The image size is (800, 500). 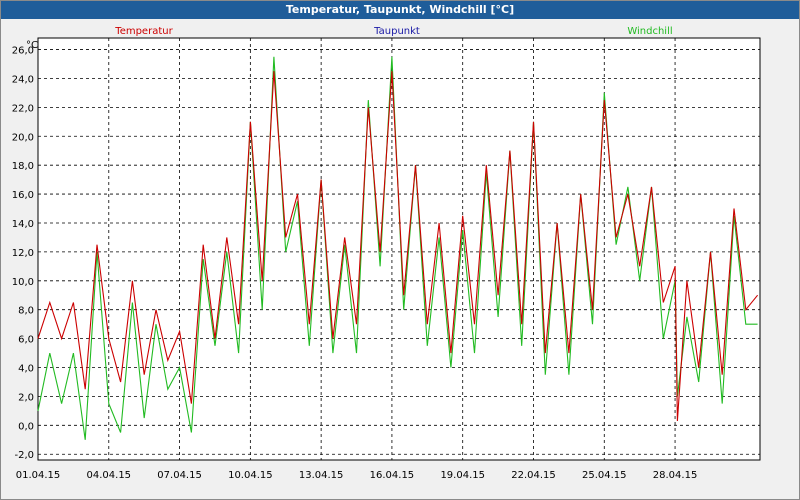 What do you see at coordinates (675, 475) in the screenshot?
I see `x-tick-label: 28.04.15` at bounding box center [675, 475].